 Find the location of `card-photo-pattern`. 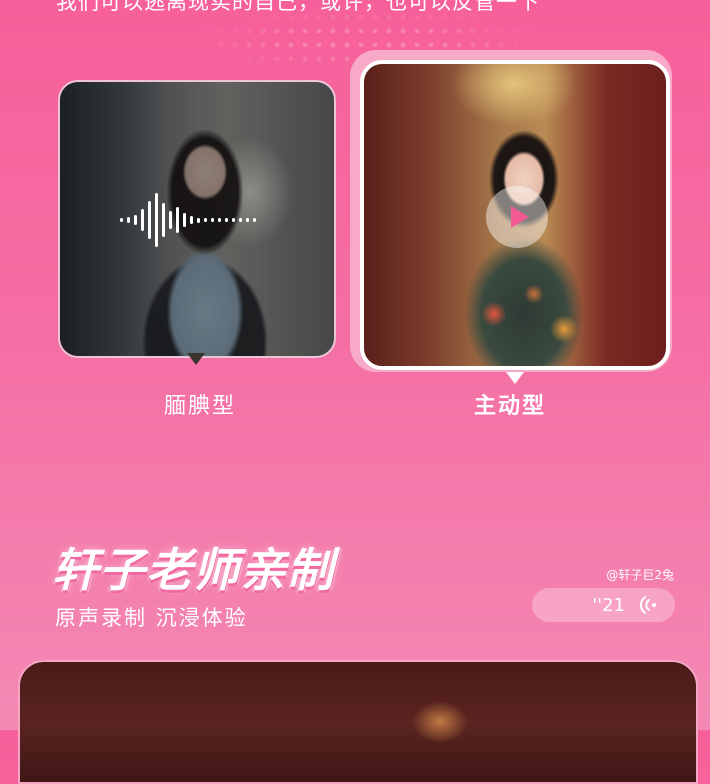

card-photo-pattern is located at coordinates (534, 319).